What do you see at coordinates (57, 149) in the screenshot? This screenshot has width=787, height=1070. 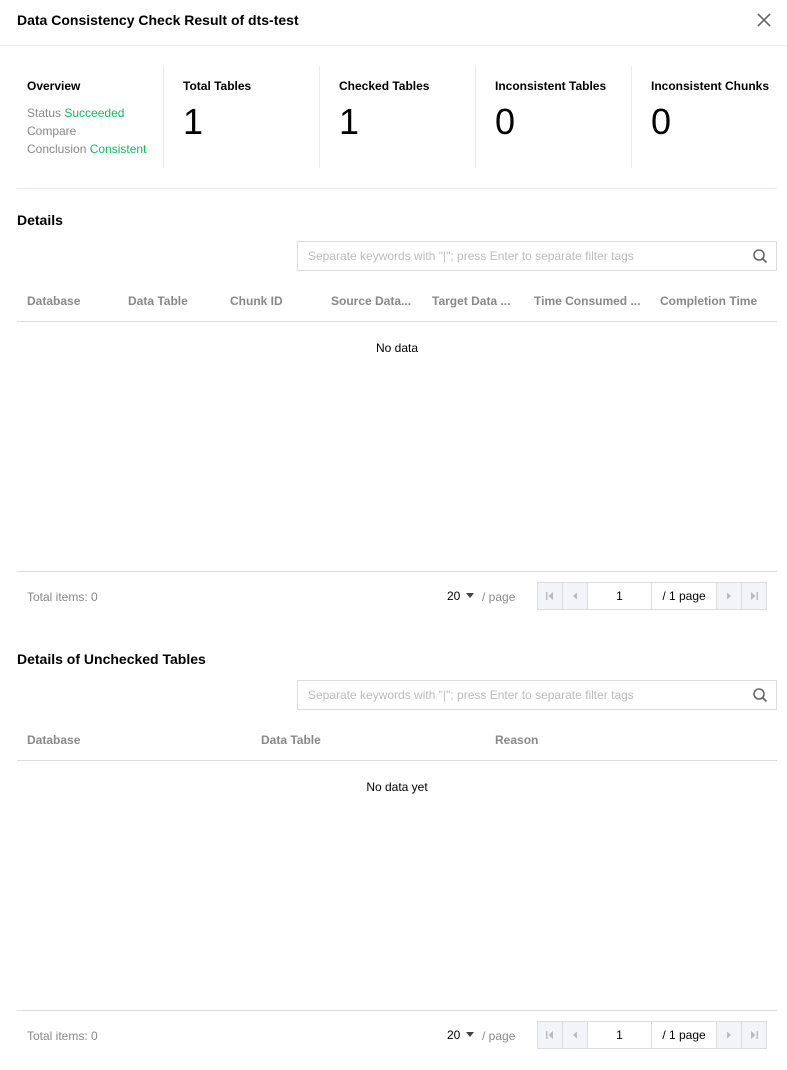 I see `conclusion-label: Conclusion` at bounding box center [57, 149].